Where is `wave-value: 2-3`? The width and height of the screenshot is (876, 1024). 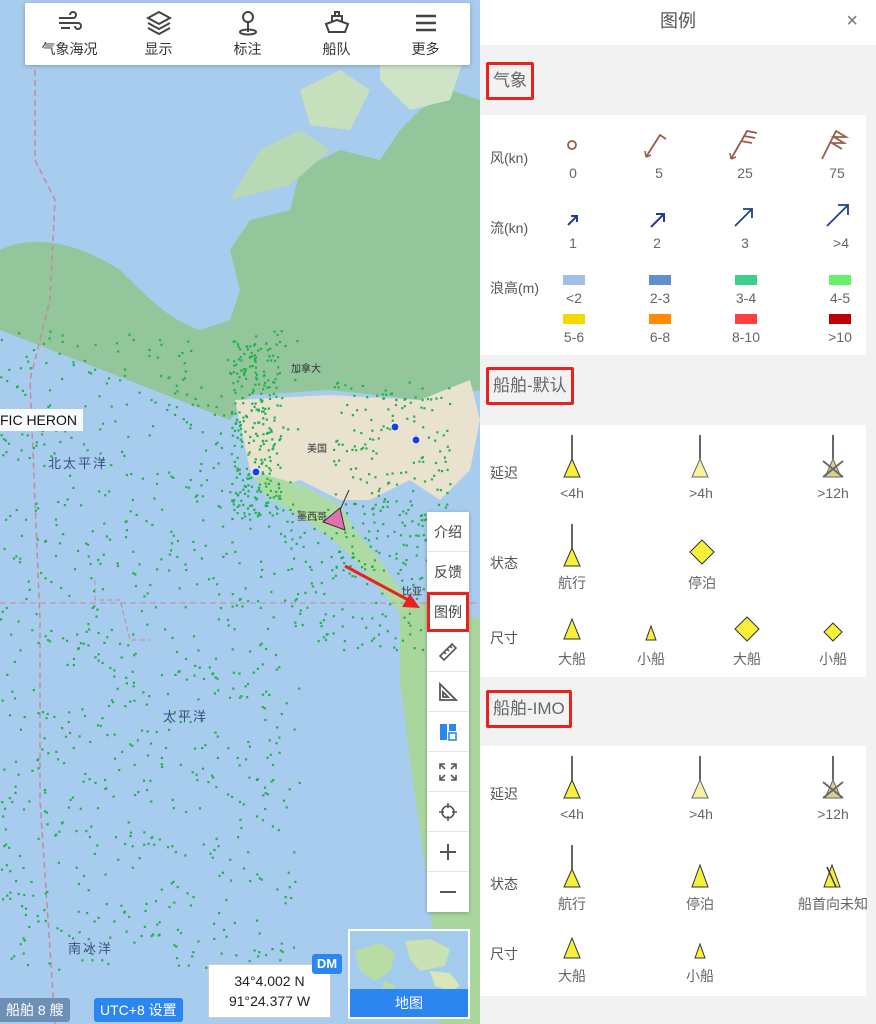 wave-value: 2-3 is located at coordinates (660, 298).